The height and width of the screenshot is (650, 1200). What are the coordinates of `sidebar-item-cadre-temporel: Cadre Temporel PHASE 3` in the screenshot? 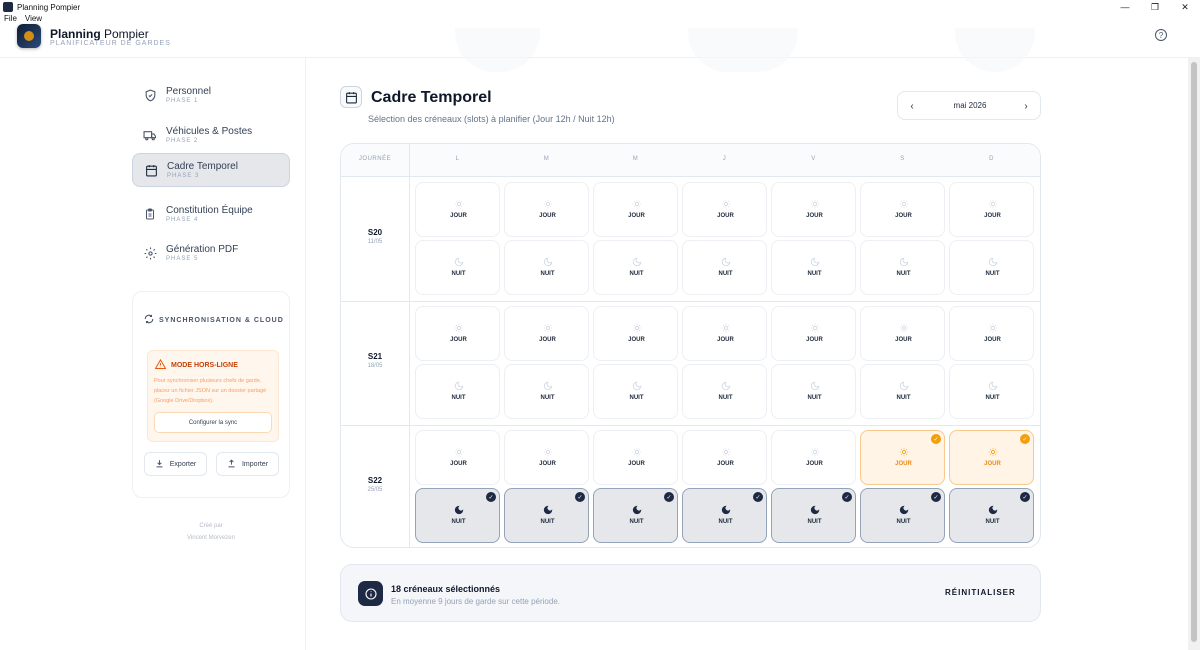 It's located at (211, 170).